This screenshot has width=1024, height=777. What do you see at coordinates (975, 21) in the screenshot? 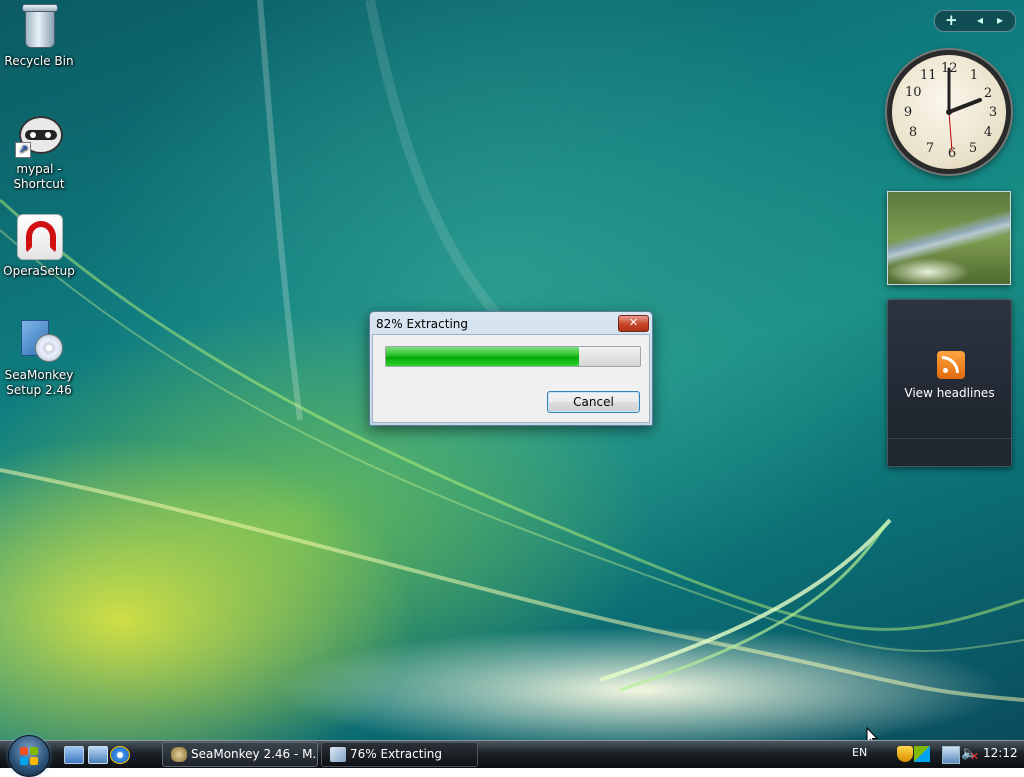
I see `gadget-toolbar: + ◂ ▸` at bounding box center [975, 21].